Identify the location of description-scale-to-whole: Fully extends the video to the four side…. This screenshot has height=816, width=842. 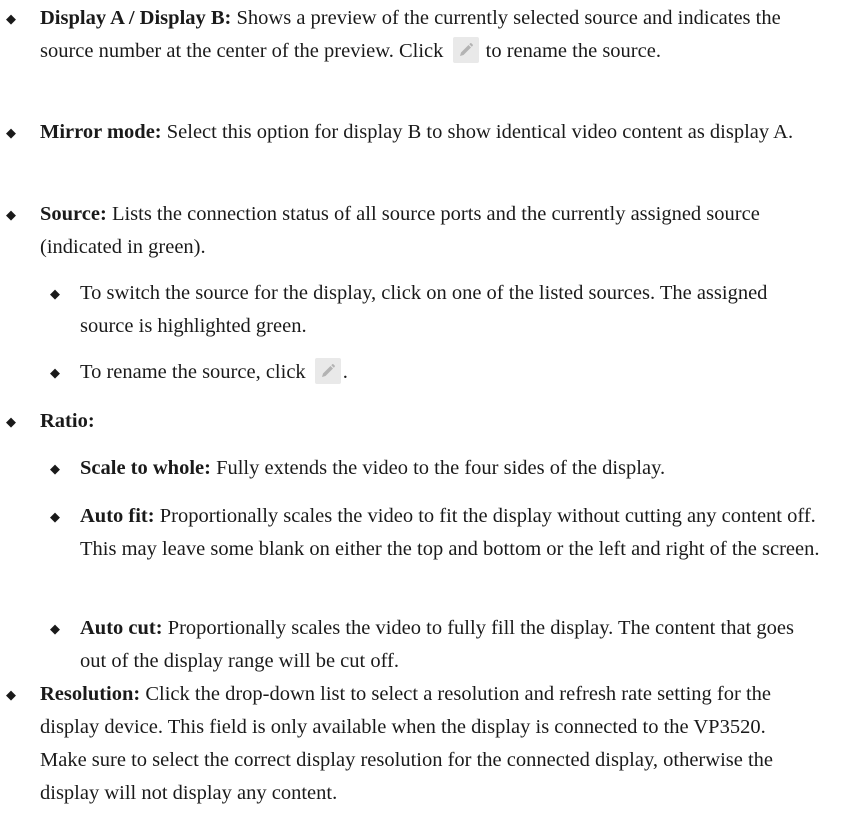
(438, 468).